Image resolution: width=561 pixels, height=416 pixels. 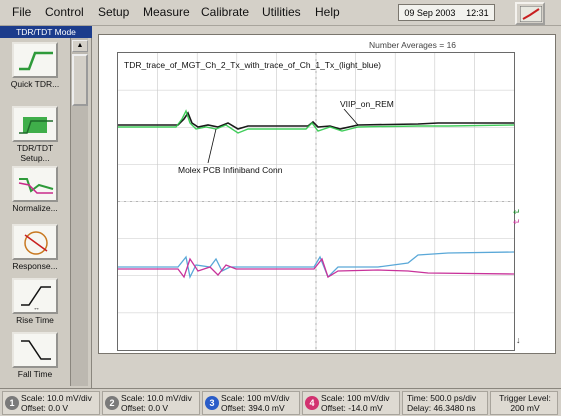 What do you see at coordinates (445, 403) in the screenshot?
I see `timebase-settings: Time: 500.0 ps/div Delay: 46.3480 ns` at bounding box center [445, 403].